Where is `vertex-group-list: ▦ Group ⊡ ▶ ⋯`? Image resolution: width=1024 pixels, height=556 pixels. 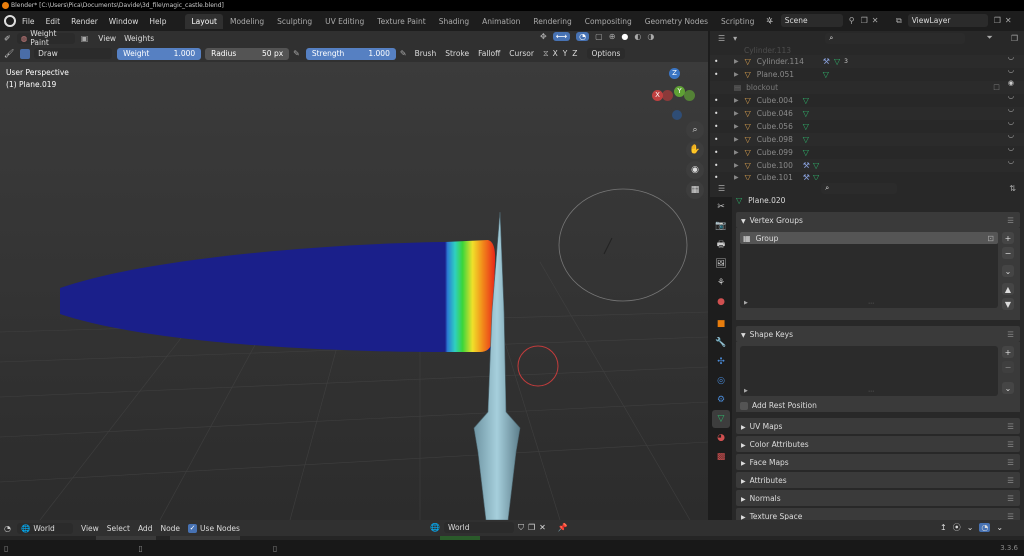 vertex-group-list: ▦ Group ⊡ ▶ ⋯ is located at coordinates (869, 270).